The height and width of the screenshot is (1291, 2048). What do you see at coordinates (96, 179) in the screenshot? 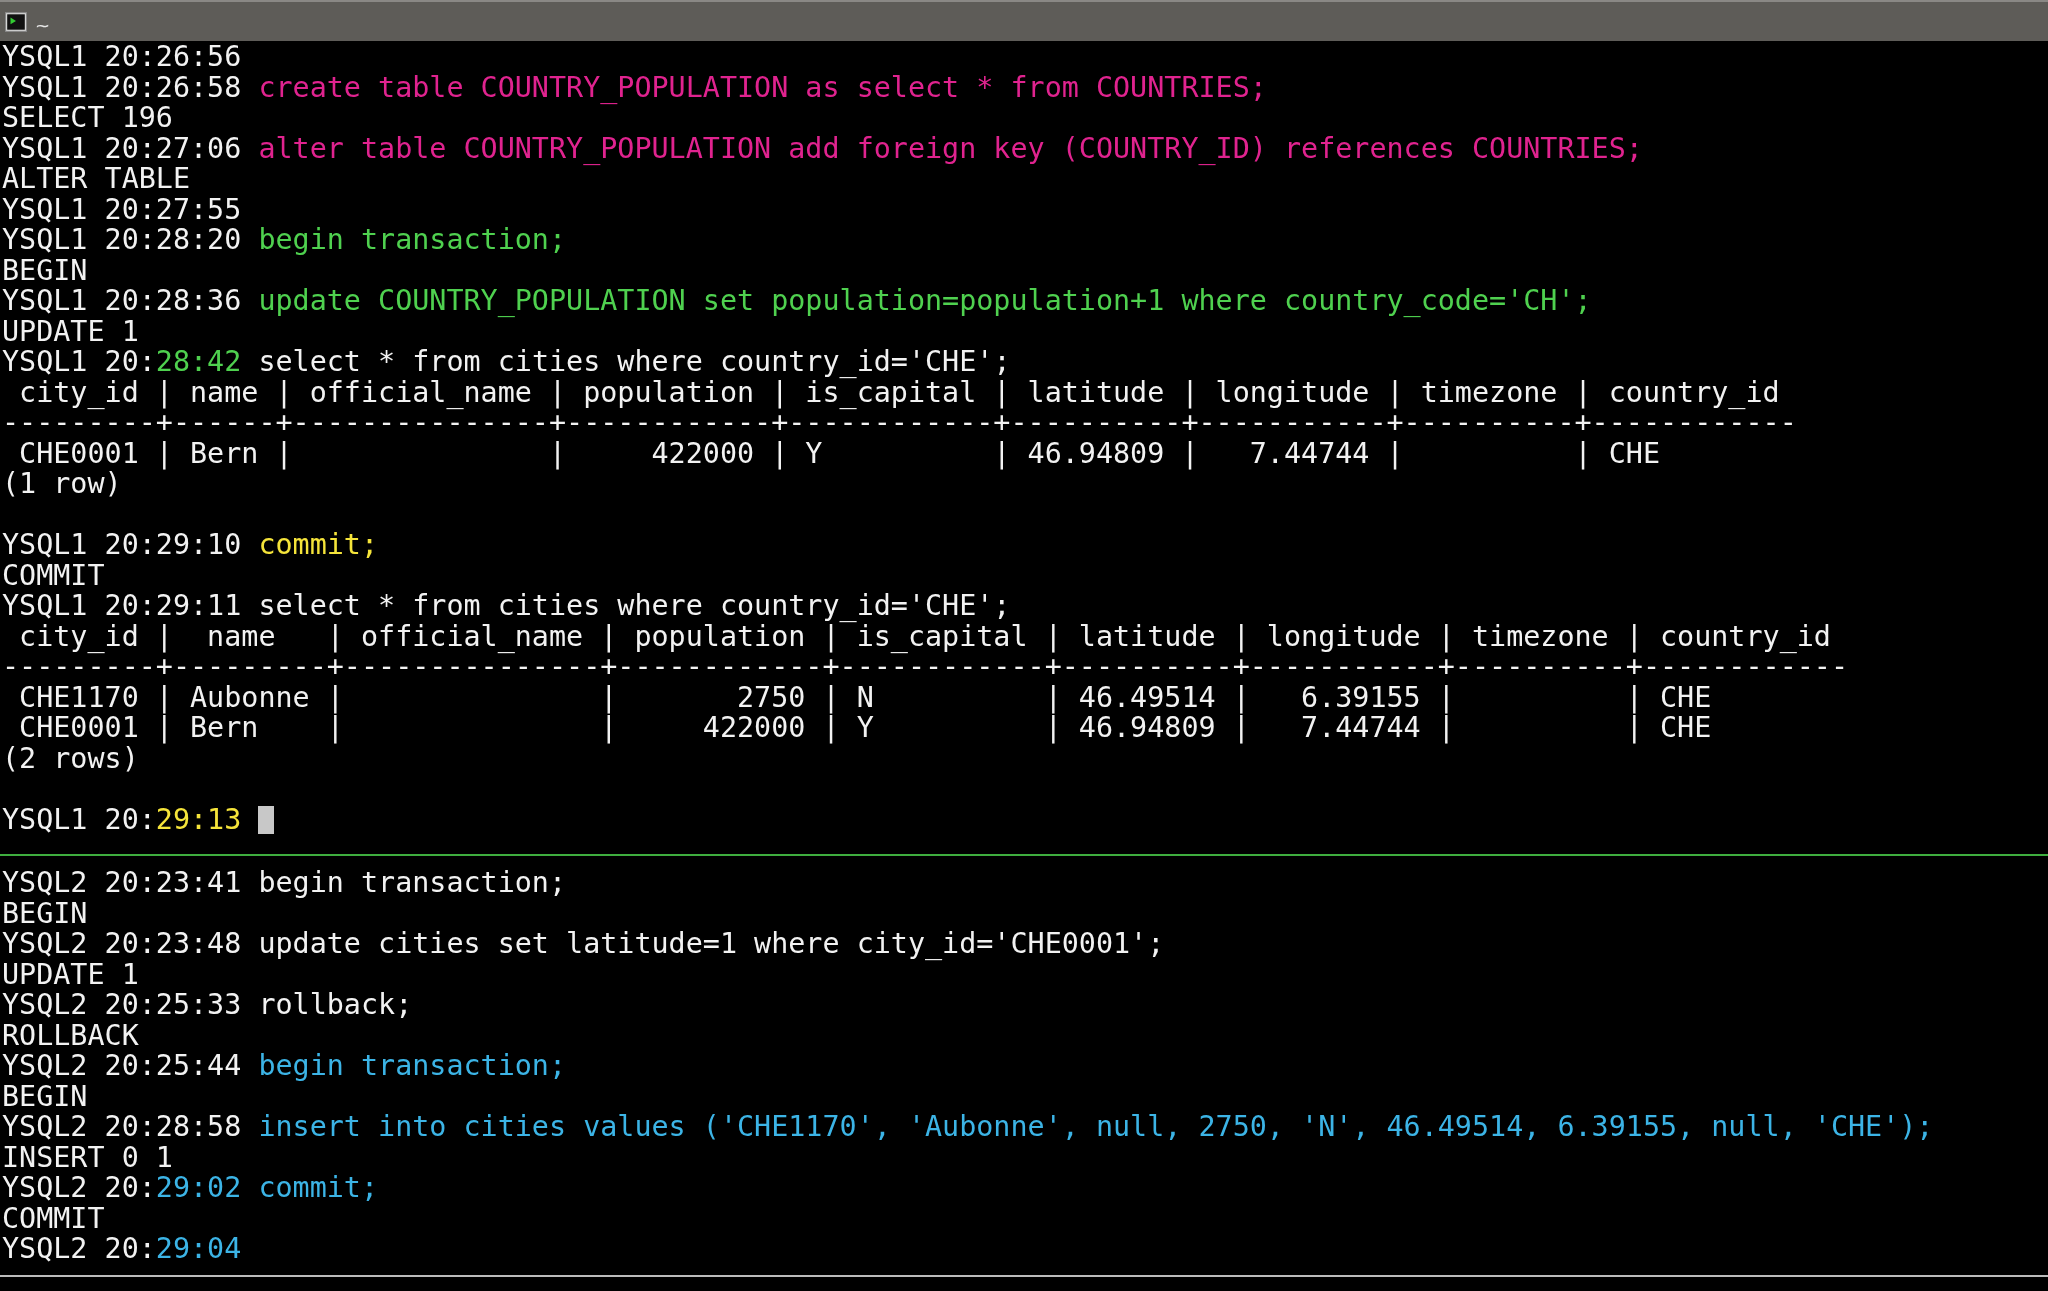
I see `terminal-line: ALTER TABLE` at bounding box center [96, 179].